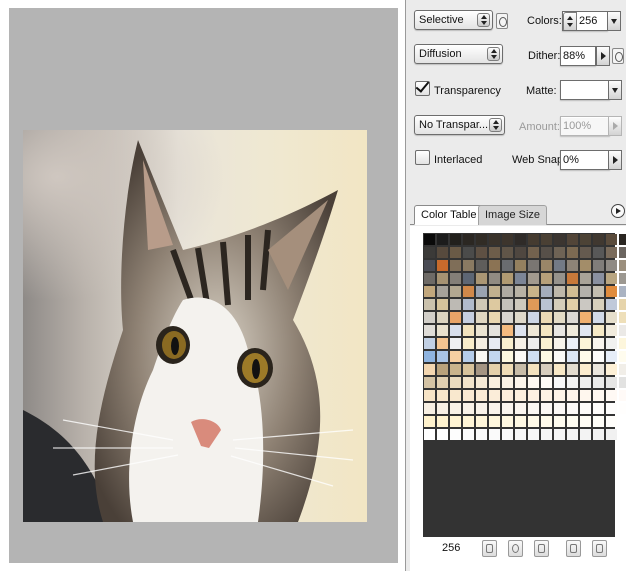 The image size is (626, 571). I want to click on matte-field, so click(585, 90).